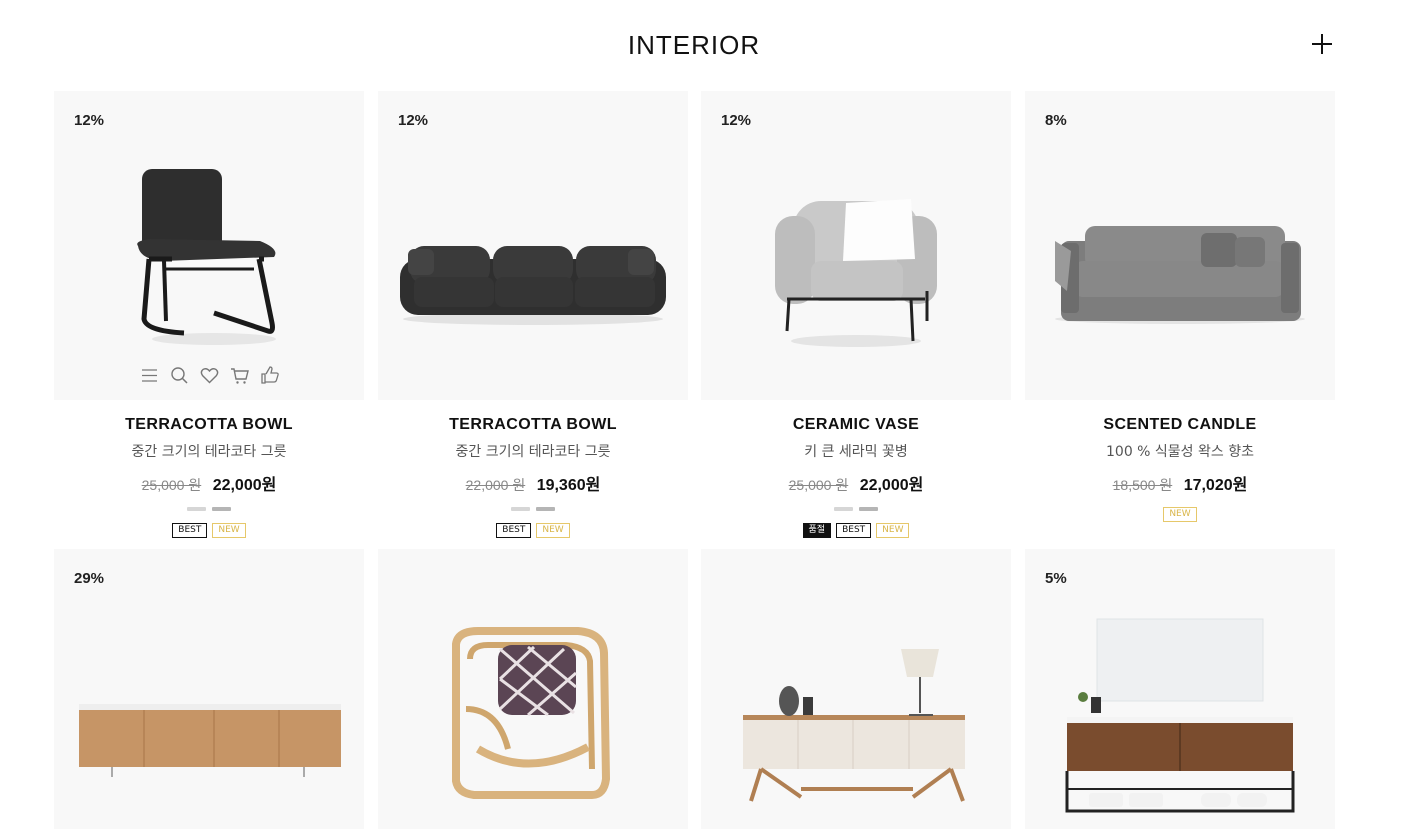 The width and height of the screenshot is (1411, 829). What do you see at coordinates (1180, 425) in the screenshot?
I see `product-name: SCENTED CANDLE` at bounding box center [1180, 425].